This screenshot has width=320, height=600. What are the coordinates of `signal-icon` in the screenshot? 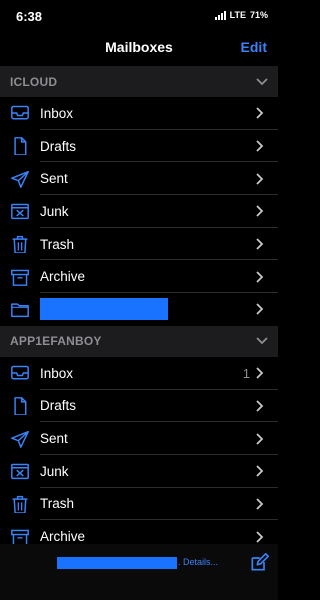 It's located at (220, 15).